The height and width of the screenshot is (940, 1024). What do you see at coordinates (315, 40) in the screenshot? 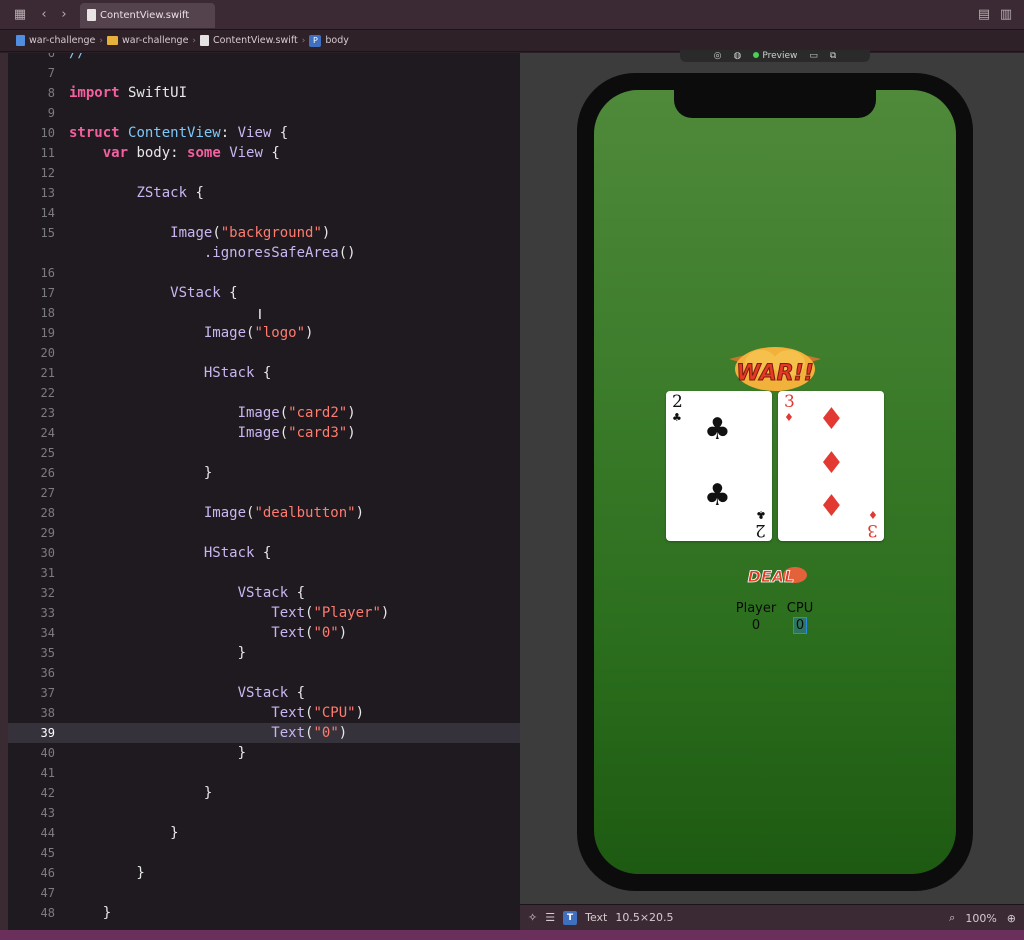
I see `property-icon: P` at bounding box center [315, 40].